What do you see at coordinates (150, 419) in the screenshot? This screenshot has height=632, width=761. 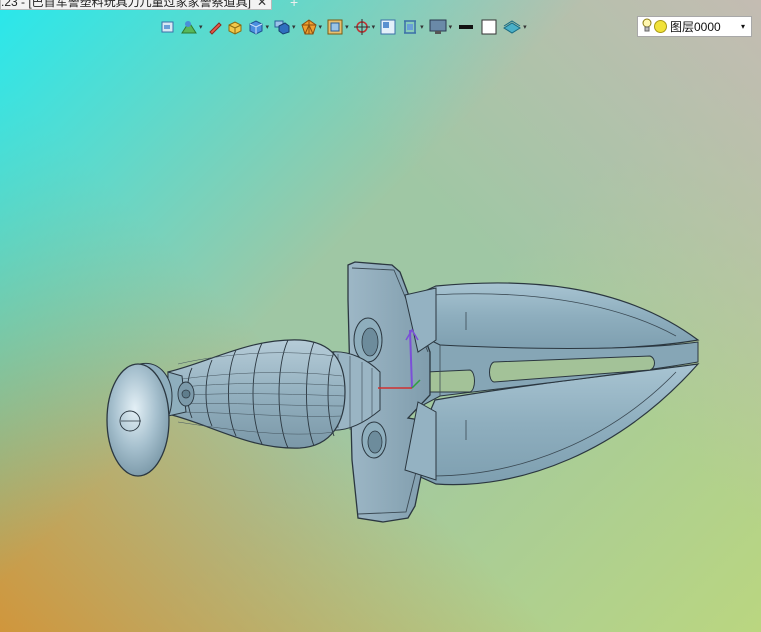 I see `pommel` at bounding box center [150, 419].